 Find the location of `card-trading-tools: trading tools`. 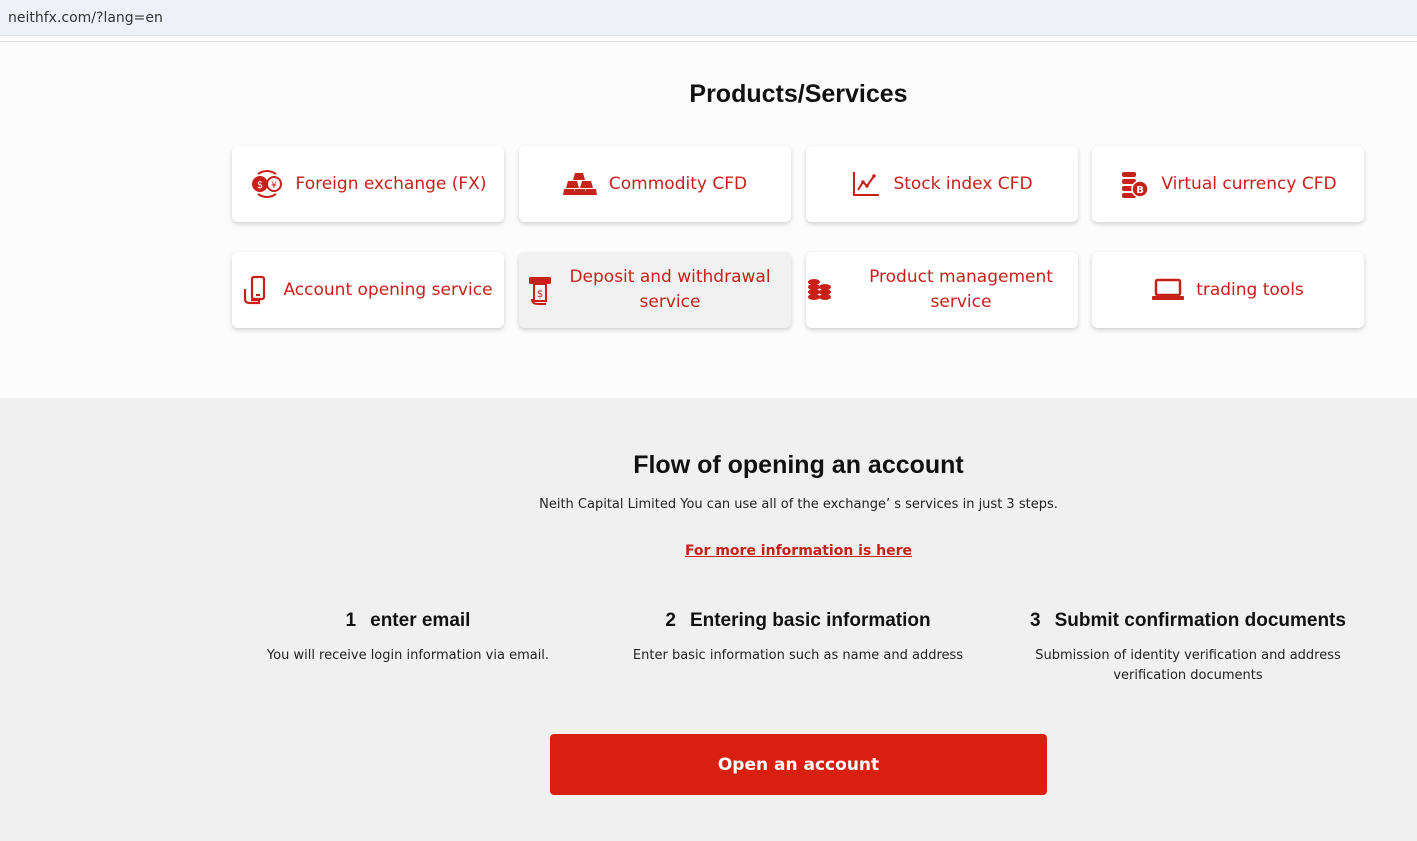

card-trading-tools: trading tools is located at coordinates (1228, 290).